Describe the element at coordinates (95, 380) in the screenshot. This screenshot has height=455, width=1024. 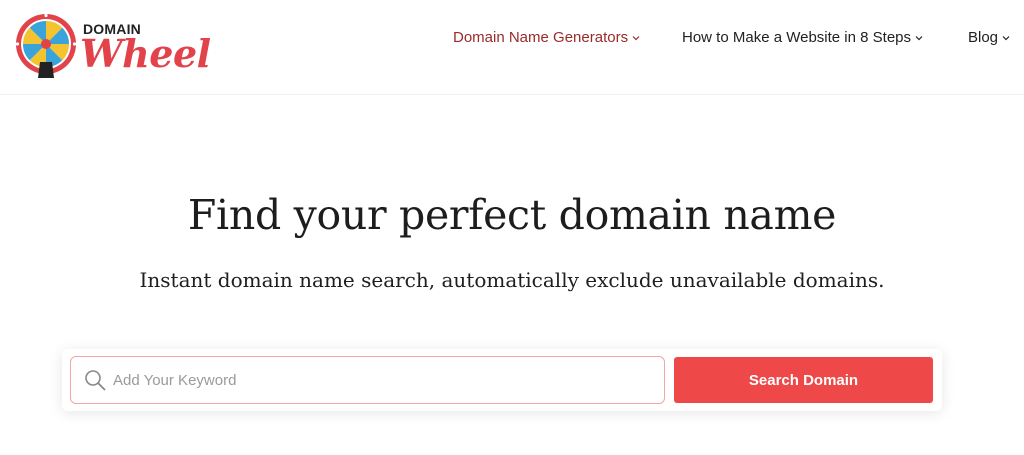
I see `search-icon` at that location.